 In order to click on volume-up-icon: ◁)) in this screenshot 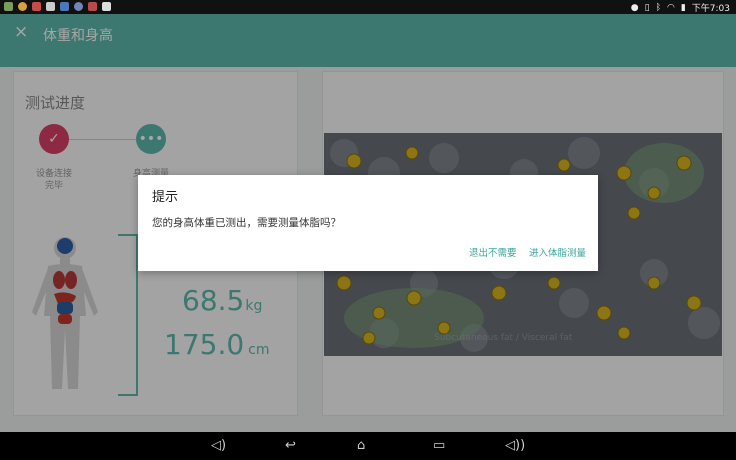, I will do `click(515, 446)`.